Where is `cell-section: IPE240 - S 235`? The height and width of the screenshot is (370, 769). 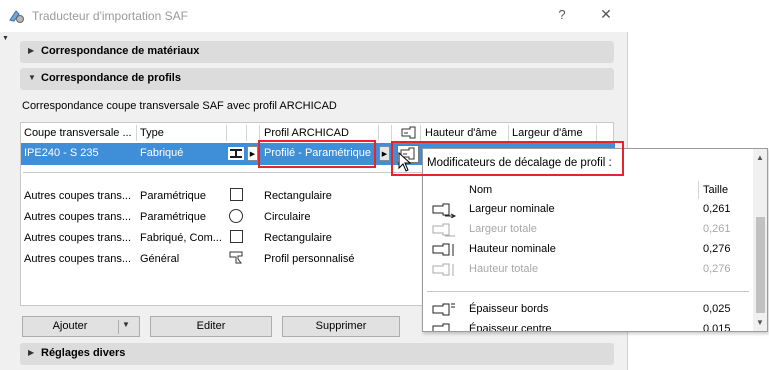
cell-section: IPE240 - S 235 is located at coordinates (61, 153).